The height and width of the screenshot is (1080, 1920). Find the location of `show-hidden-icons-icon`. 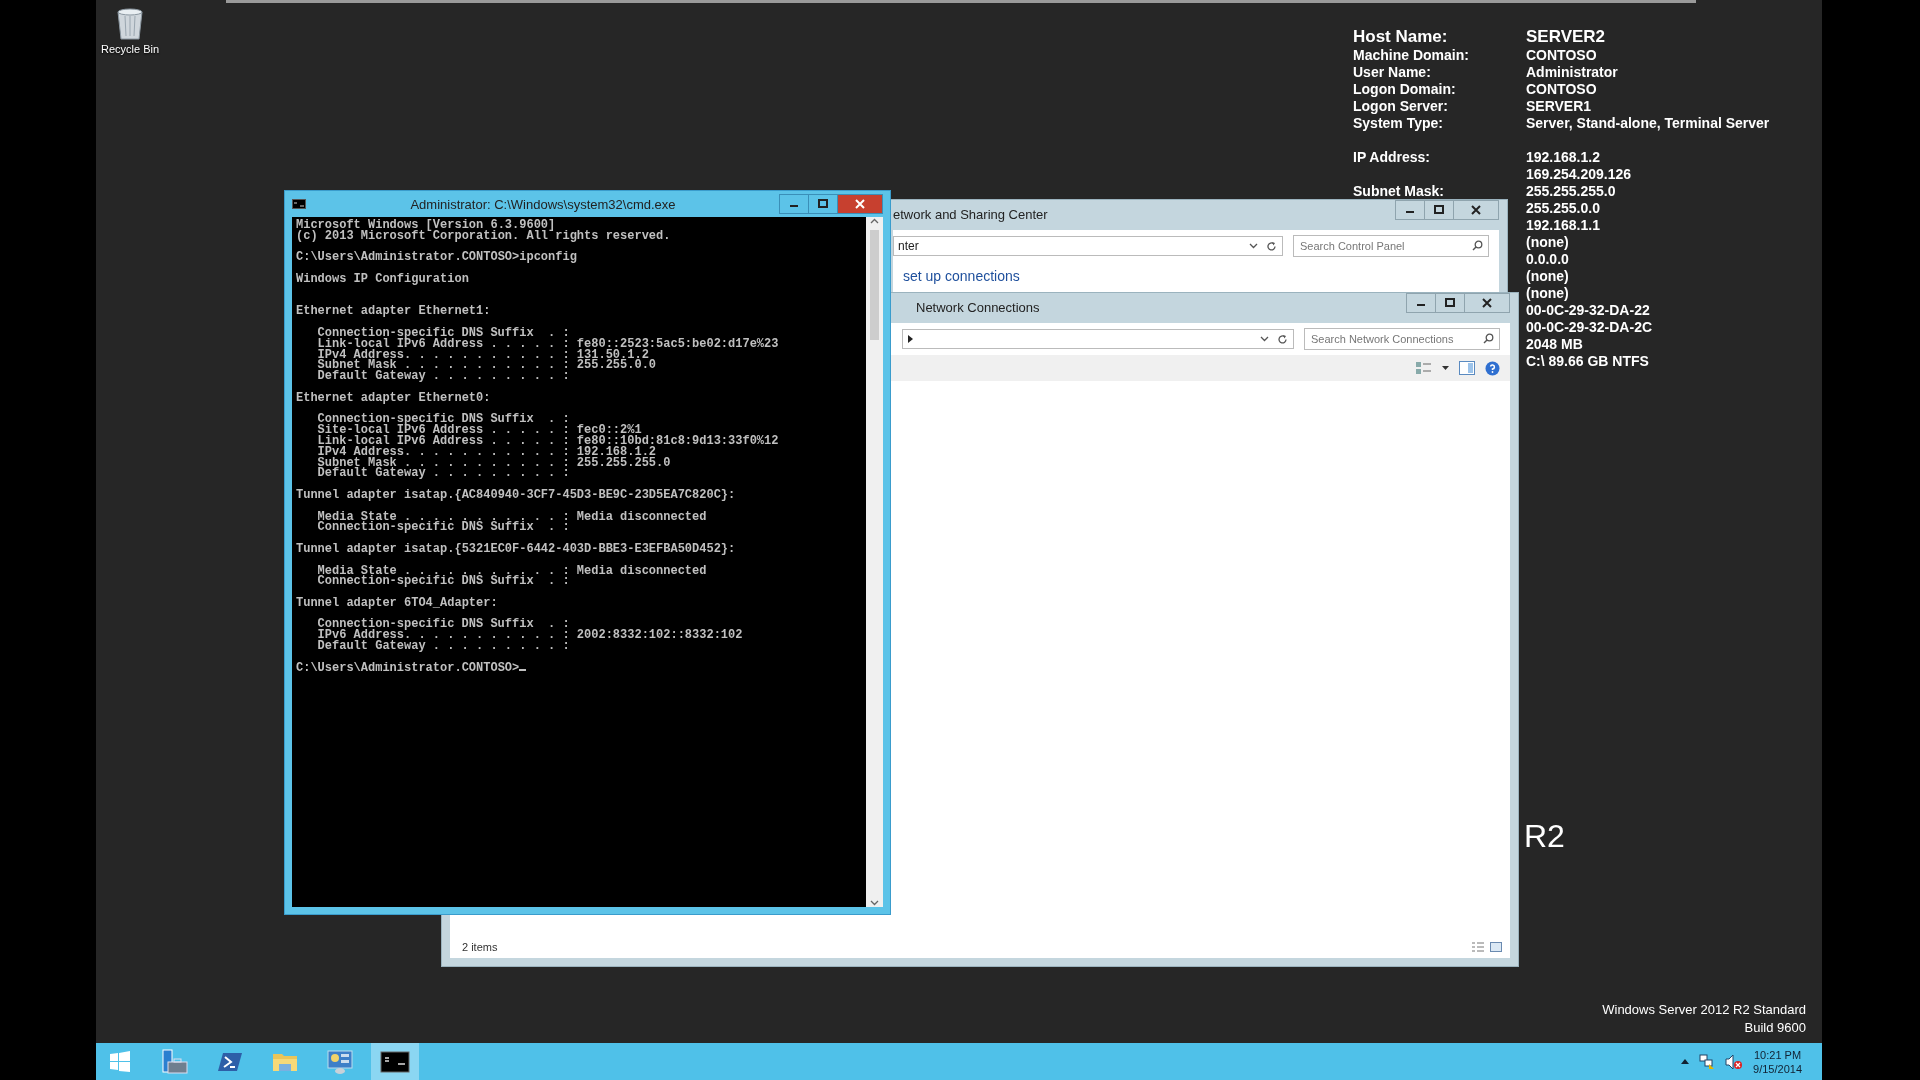

show-hidden-icons-icon is located at coordinates (1685, 1061).